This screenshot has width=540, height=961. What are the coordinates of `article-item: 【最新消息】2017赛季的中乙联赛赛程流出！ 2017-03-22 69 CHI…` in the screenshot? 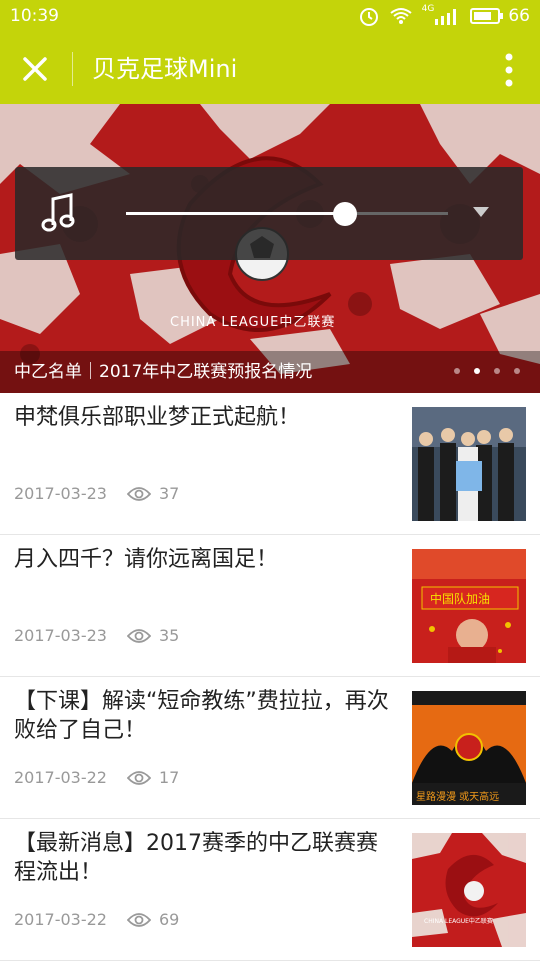 It's located at (270, 890).